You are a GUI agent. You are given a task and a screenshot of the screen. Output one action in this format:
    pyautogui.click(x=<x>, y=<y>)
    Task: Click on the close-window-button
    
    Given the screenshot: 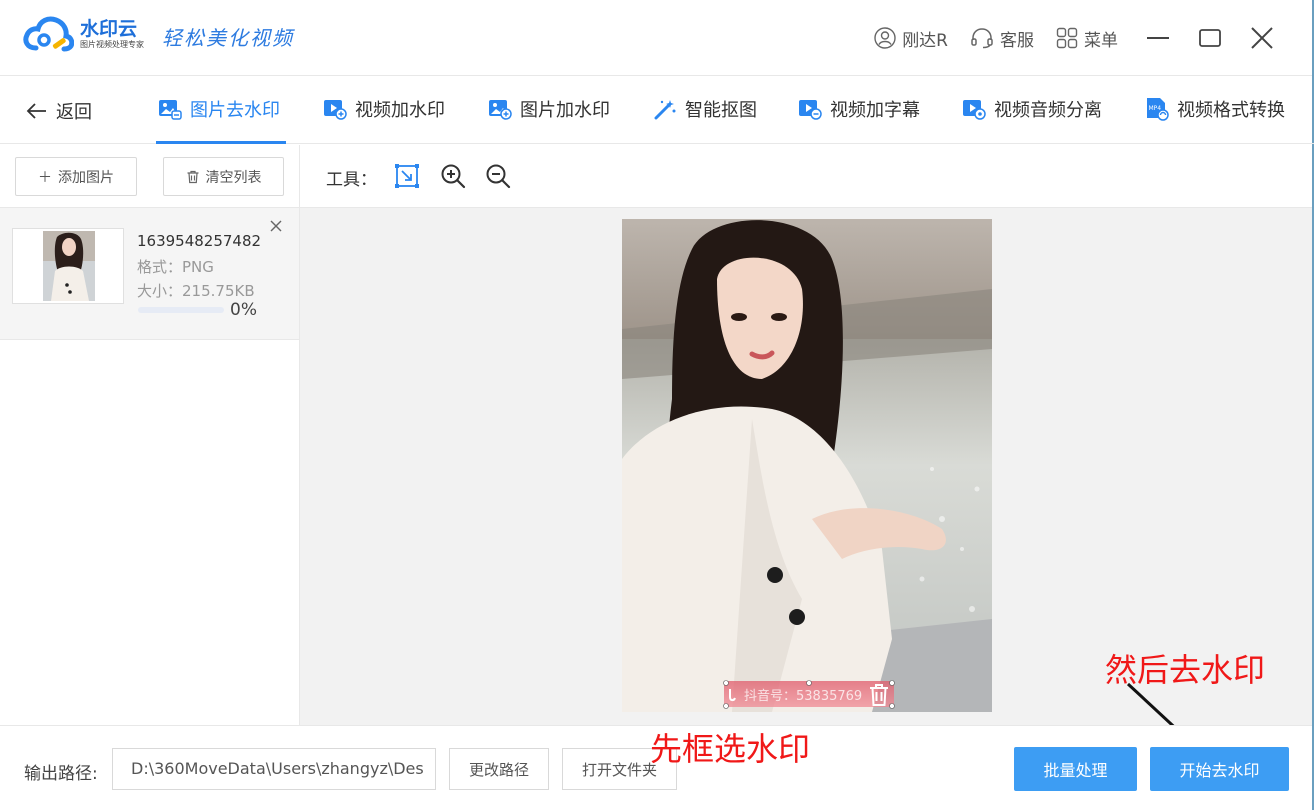 What is the action you would take?
    pyautogui.click(x=1262, y=38)
    